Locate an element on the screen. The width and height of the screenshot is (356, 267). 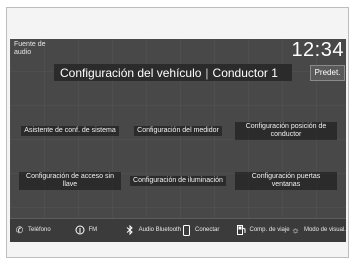
page-title: Configuración del vehículo | Conductor 1 is located at coordinates (173, 72).